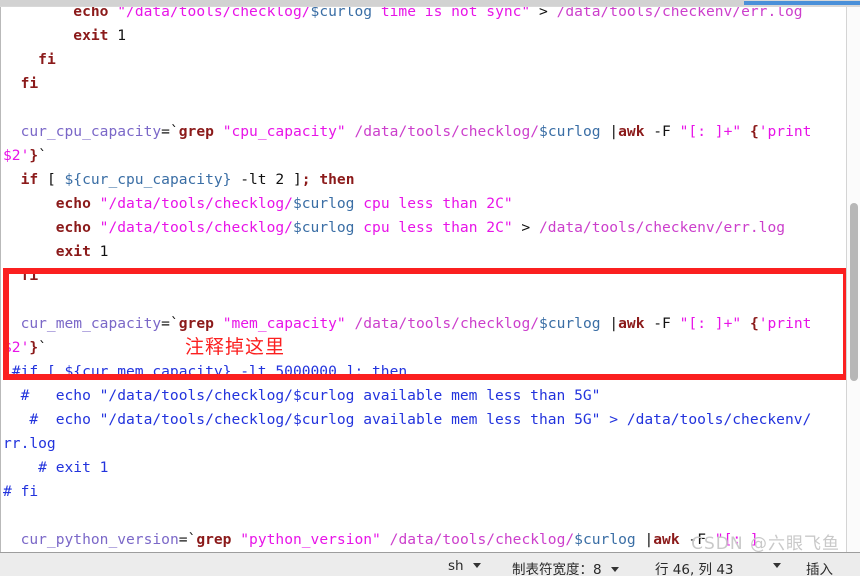 Image resolution: width=860 pixels, height=578 pixels. What do you see at coordinates (424, 444) in the screenshot?
I see `code-line: rr.log` at bounding box center [424, 444].